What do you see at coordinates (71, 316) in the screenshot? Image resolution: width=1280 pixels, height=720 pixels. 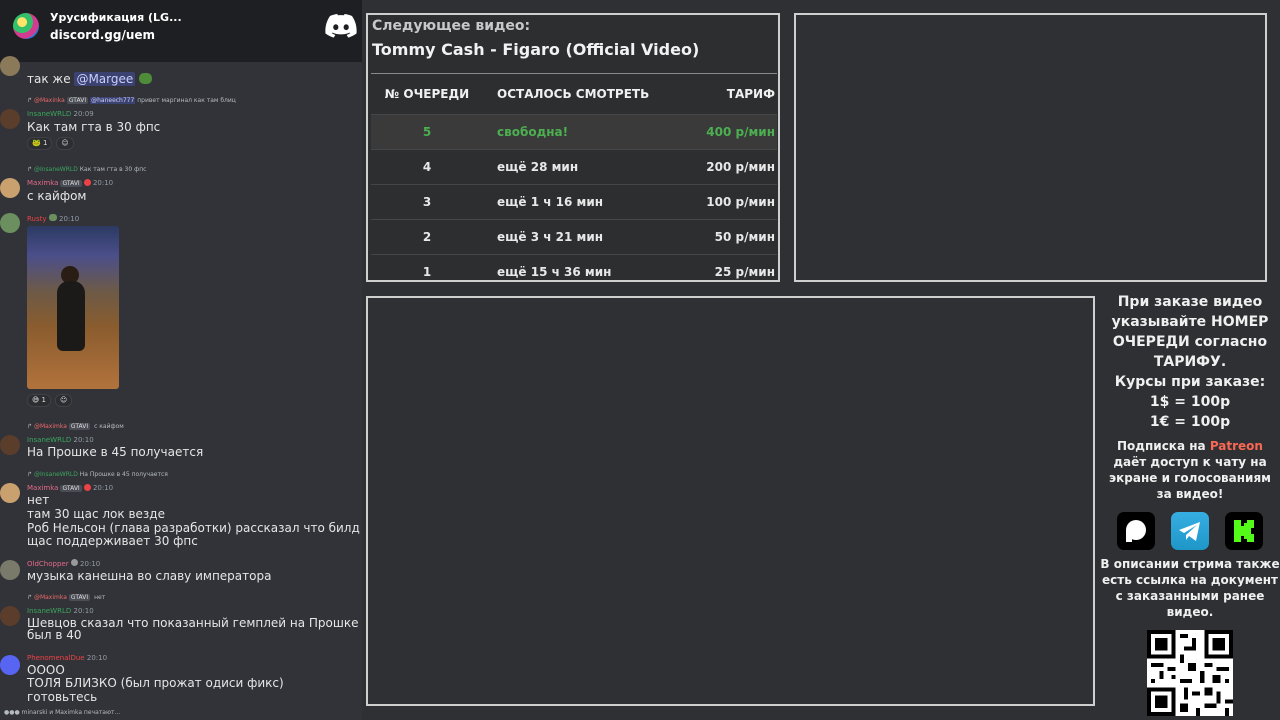 I see `photo-subject` at bounding box center [71, 316].